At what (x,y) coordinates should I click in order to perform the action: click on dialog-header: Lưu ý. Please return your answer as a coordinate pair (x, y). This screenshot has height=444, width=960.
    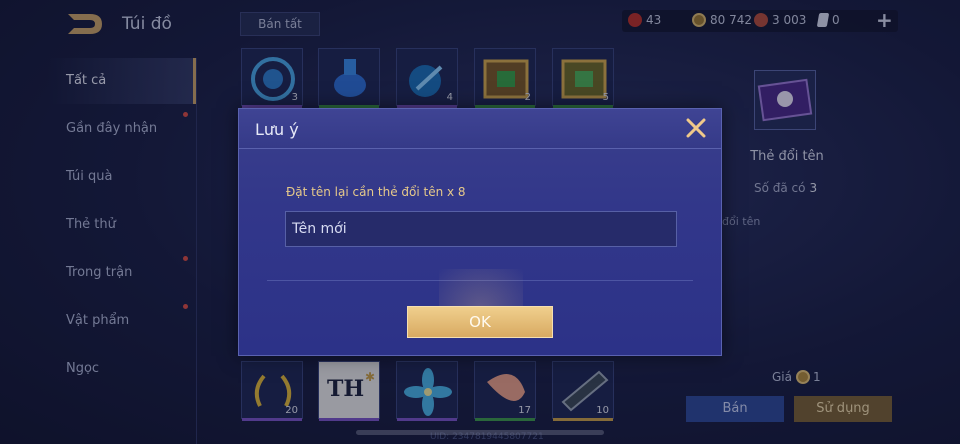
    Looking at the image, I should click on (480, 129).